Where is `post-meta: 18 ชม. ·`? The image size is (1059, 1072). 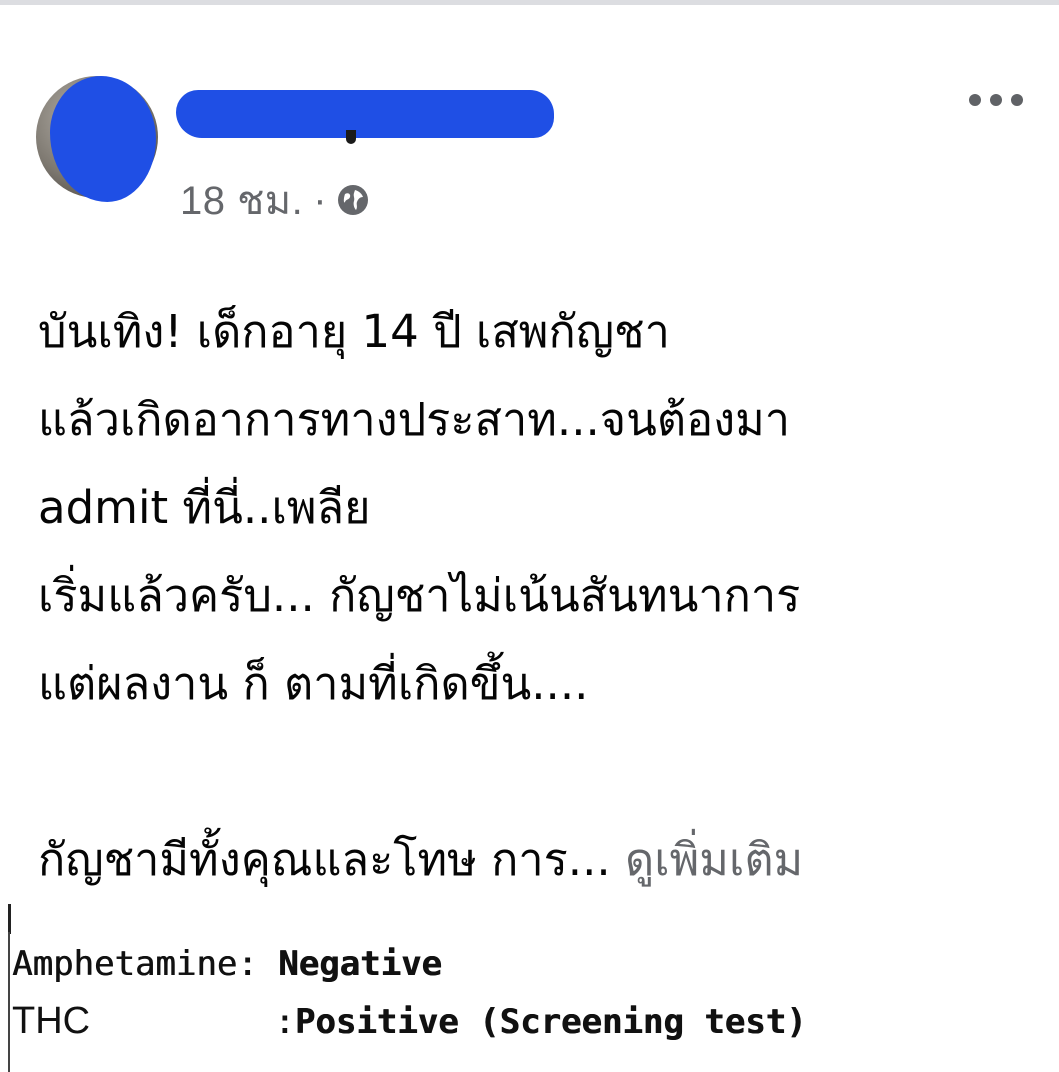
post-meta: 18 ชม. · is located at coordinates (275, 200).